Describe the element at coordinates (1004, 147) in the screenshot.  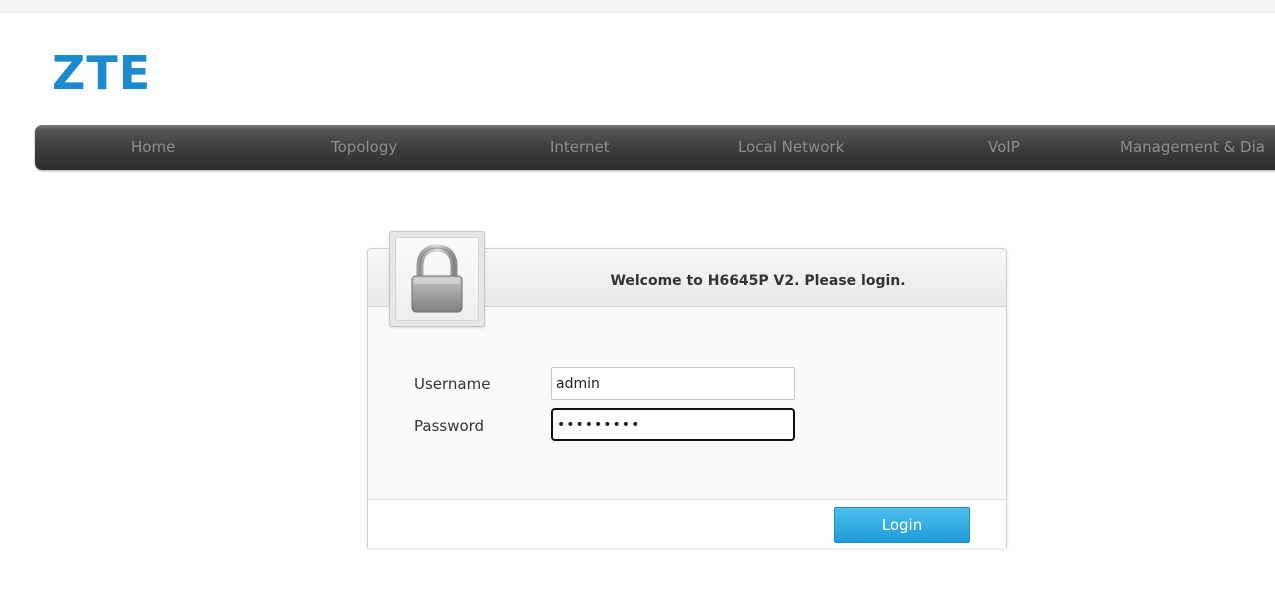
I see `nav-item-voip: VoIP` at that location.